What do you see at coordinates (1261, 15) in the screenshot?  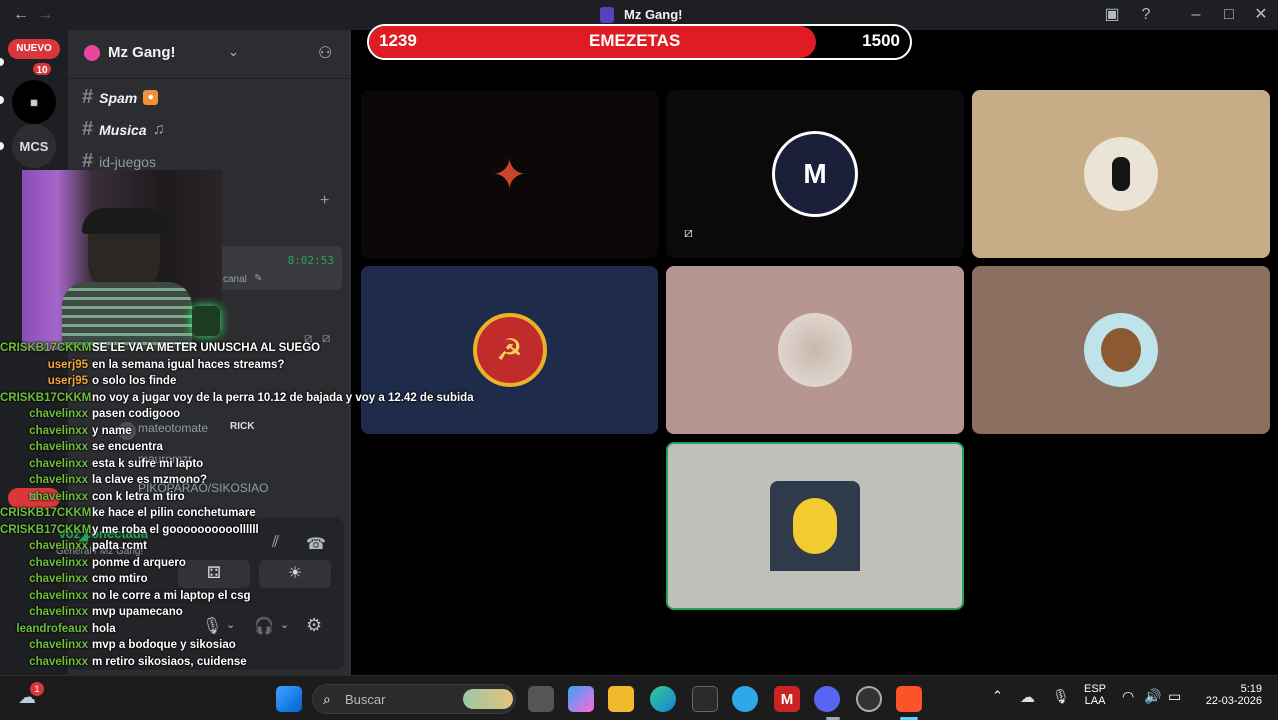 I see `close-icon: ✕` at bounding box center [1261, 15].